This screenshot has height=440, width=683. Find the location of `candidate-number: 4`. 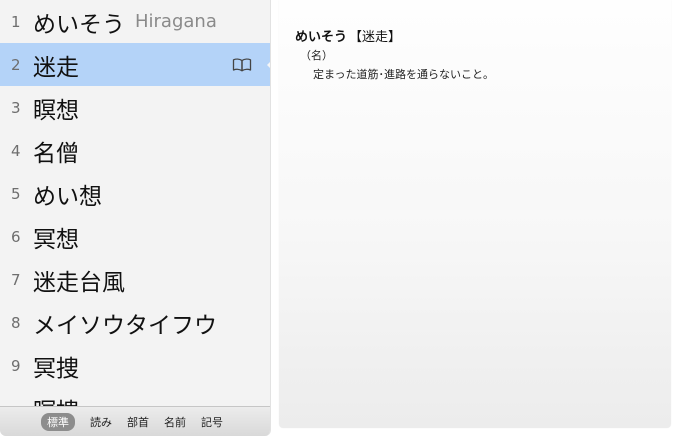

candidate-number: 4 is located at coordinates (16, 150).